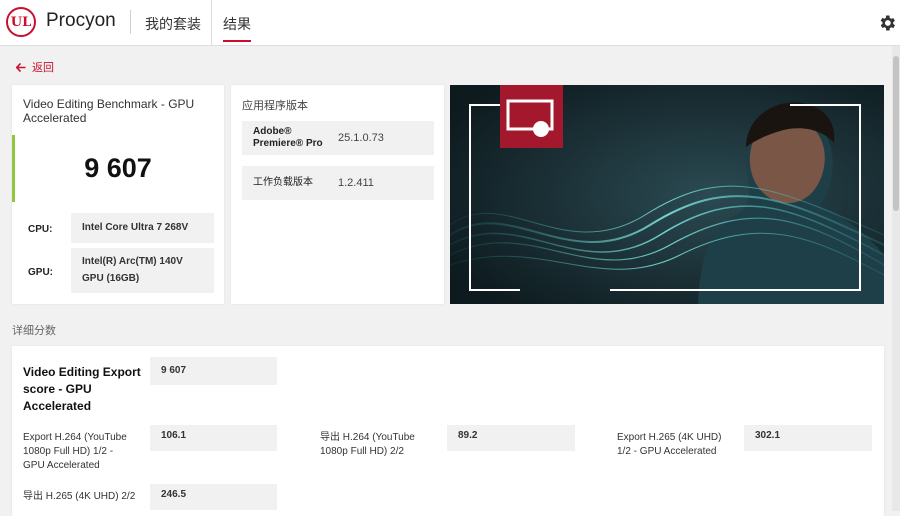 The width and height of the screenshot is (900, 516). What do you see at coordinates (356, 183) in the screenshot?
I see `version-value: 1.2.411` at bounding box center [356, 183].